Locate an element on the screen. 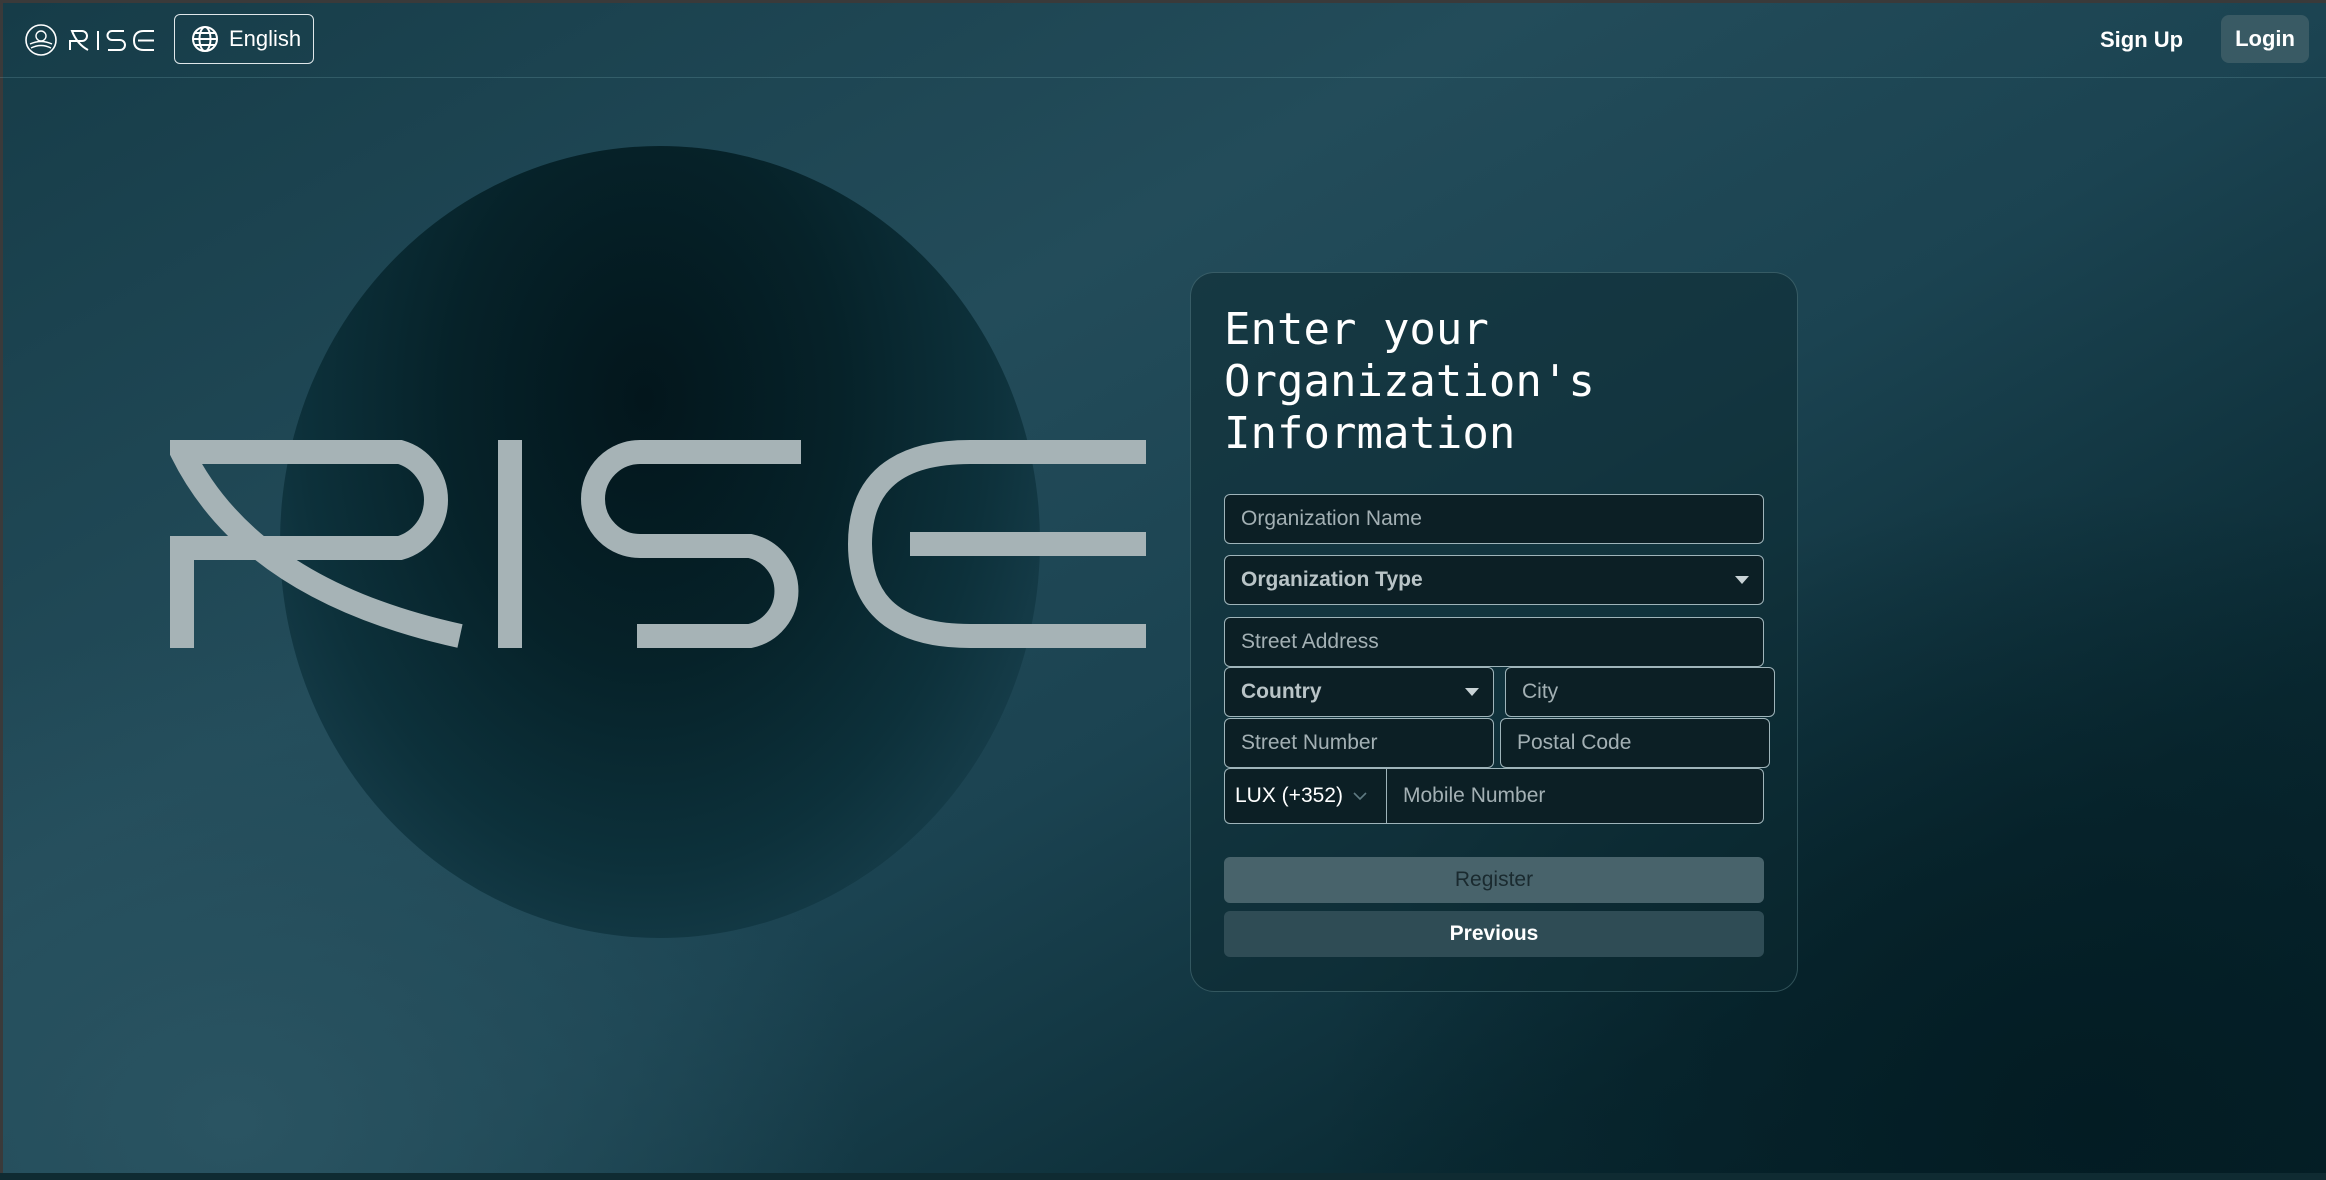 This screenshot has width=2326, height=1180. phone-number-group: LUX (+352) is located at coordinates (1494, 796).